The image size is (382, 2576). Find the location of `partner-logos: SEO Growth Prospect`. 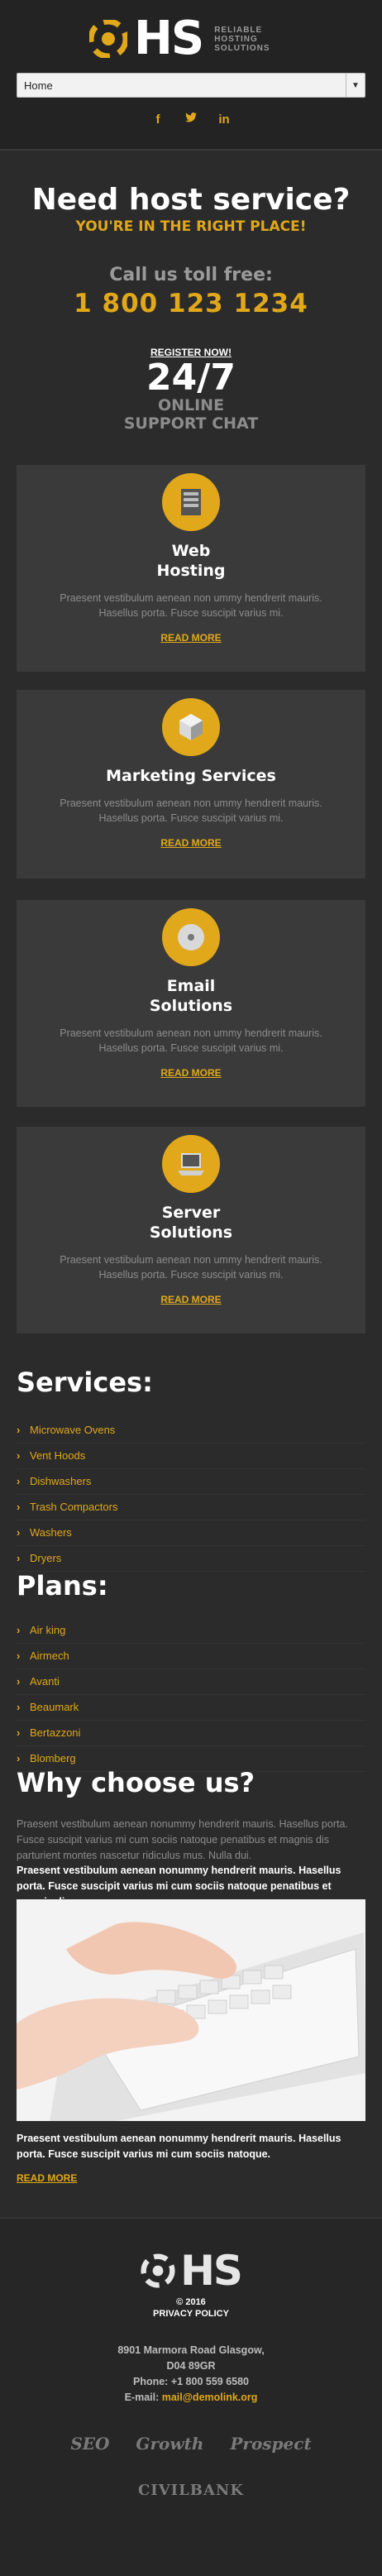

partner-logos: SEO Growth Prospect is located at coordinates (191, 2444).